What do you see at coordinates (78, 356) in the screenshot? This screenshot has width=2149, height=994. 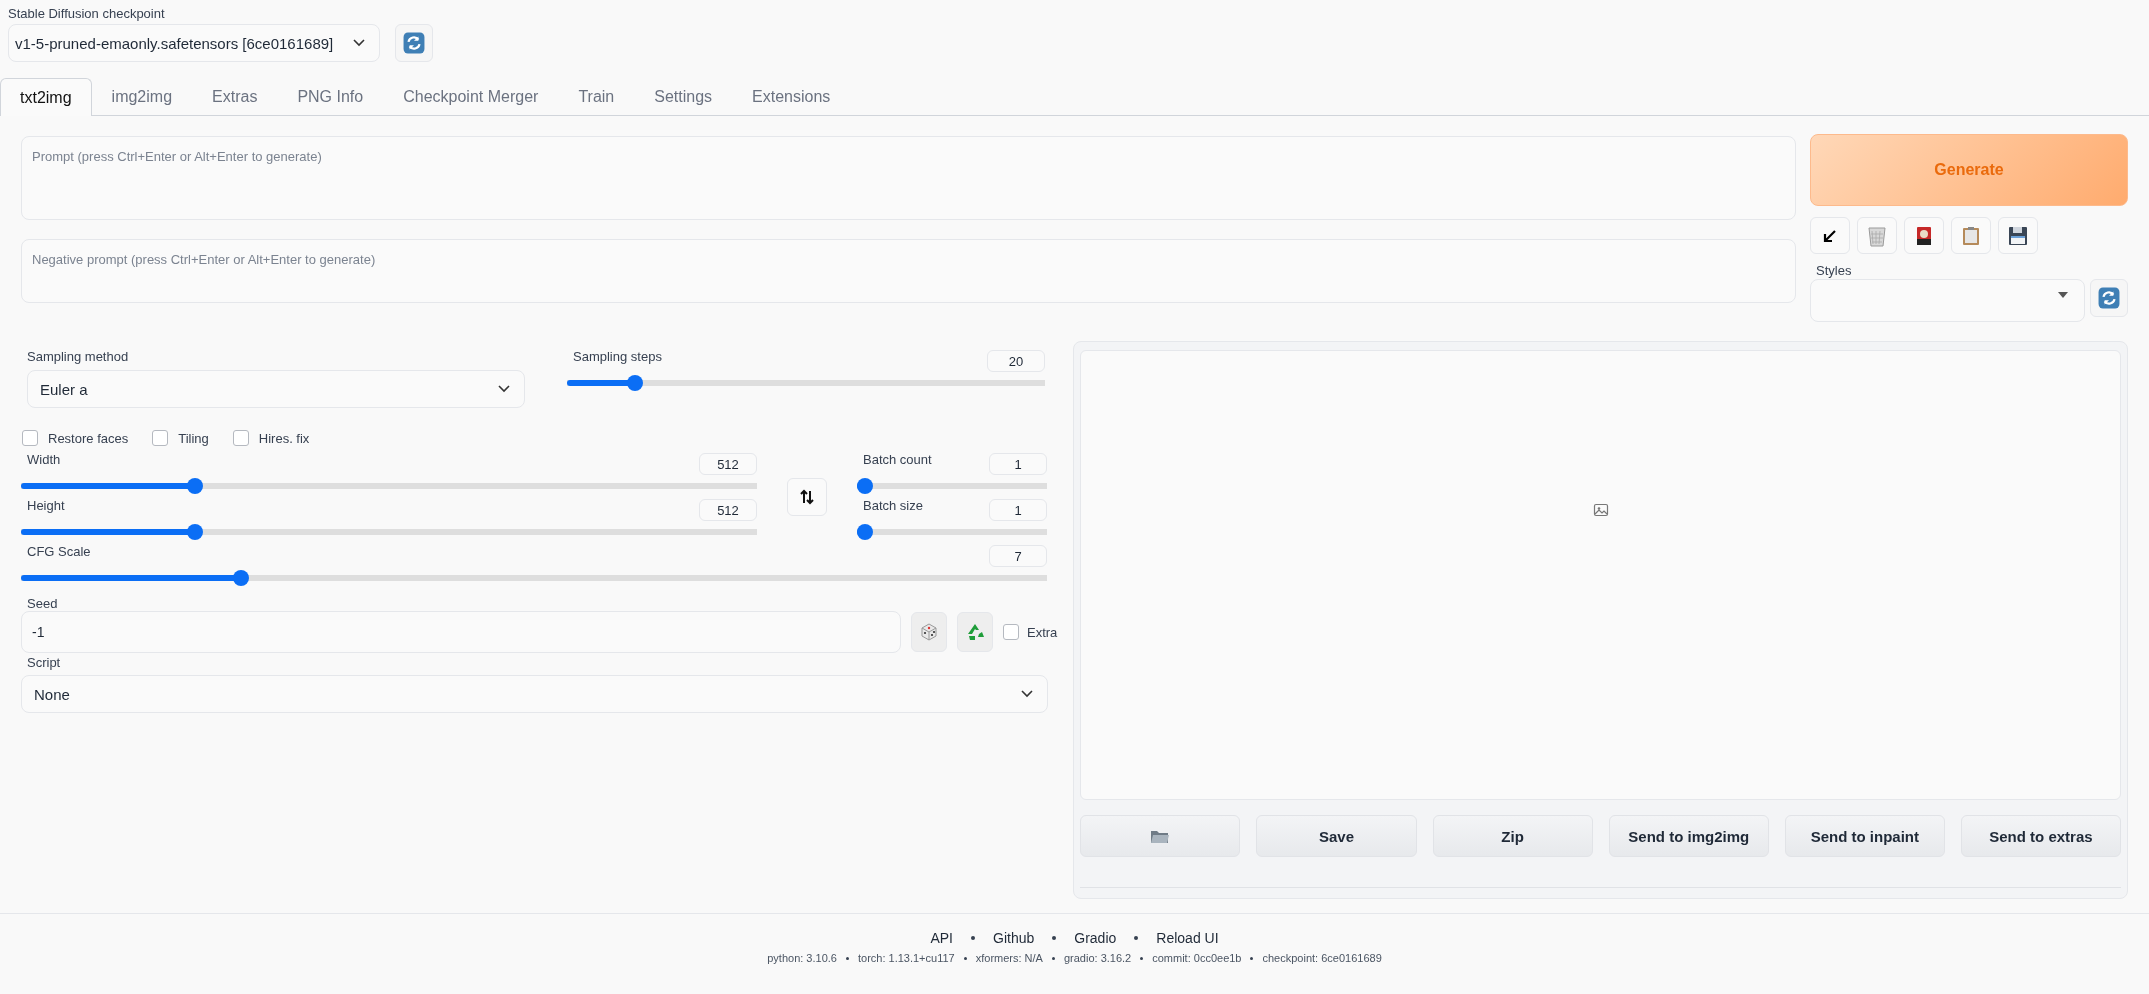 I see `field-label: Sampling method` at bounding box center [78, 356].